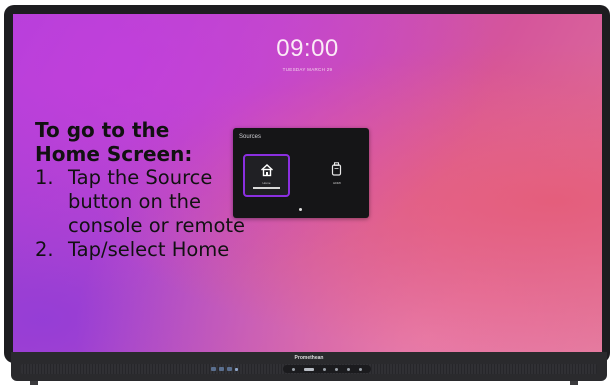 The height and width of the screenshot is (385, 611). I want to click on stand-foot-left, so click(34, 383).